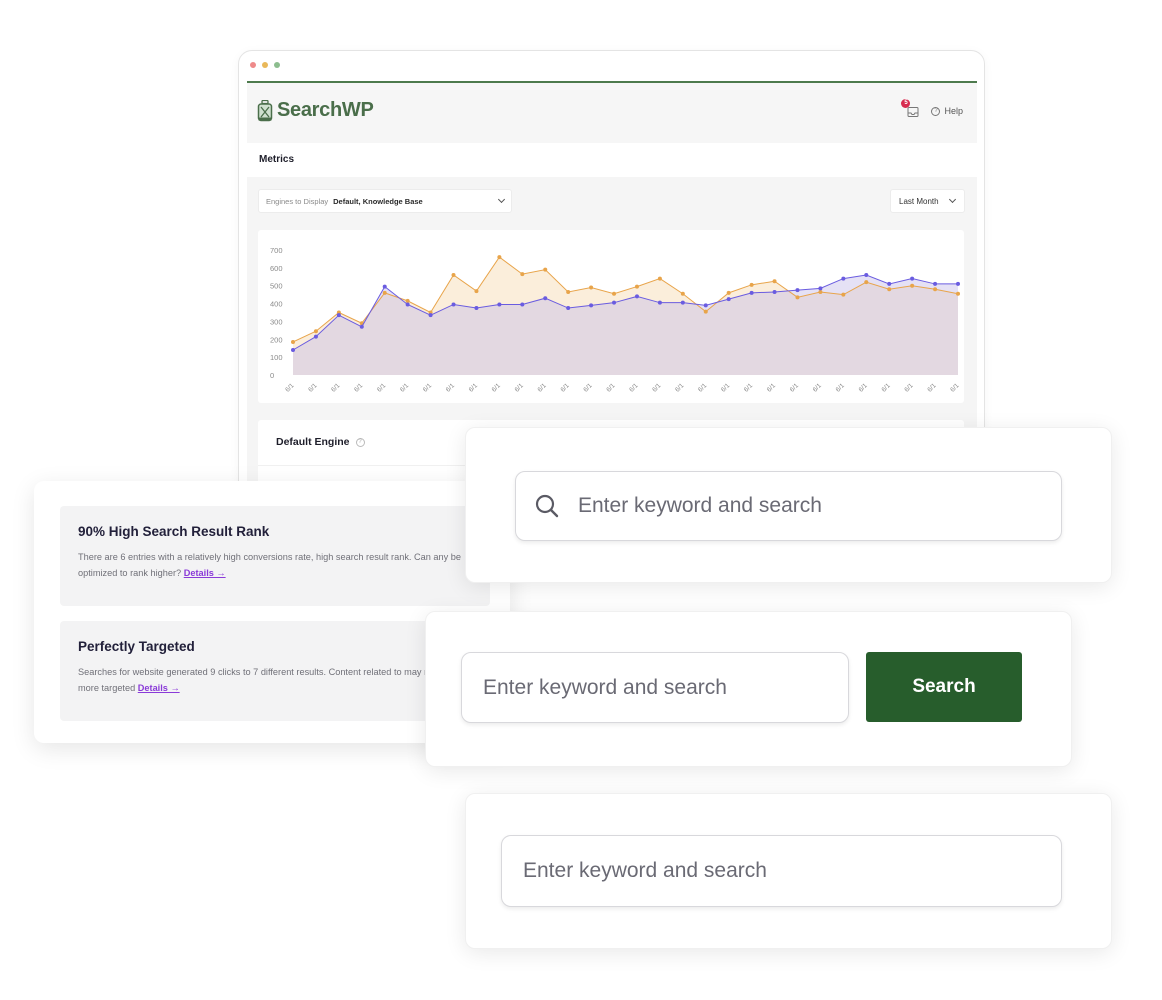 Image resolution: width=1162 pixels, height=1000 pixels. What do you see at coordinates (910, 108) in the screenshot?
I see `notifications-button: 5` at bounding box center [910, 108].